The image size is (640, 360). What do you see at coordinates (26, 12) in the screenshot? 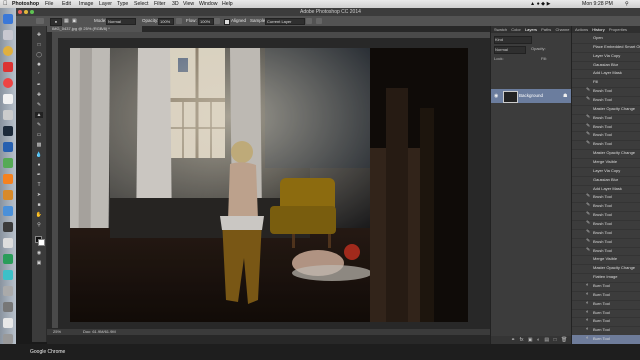
I see `minimize-window-button` at bounding box center [26, 12].